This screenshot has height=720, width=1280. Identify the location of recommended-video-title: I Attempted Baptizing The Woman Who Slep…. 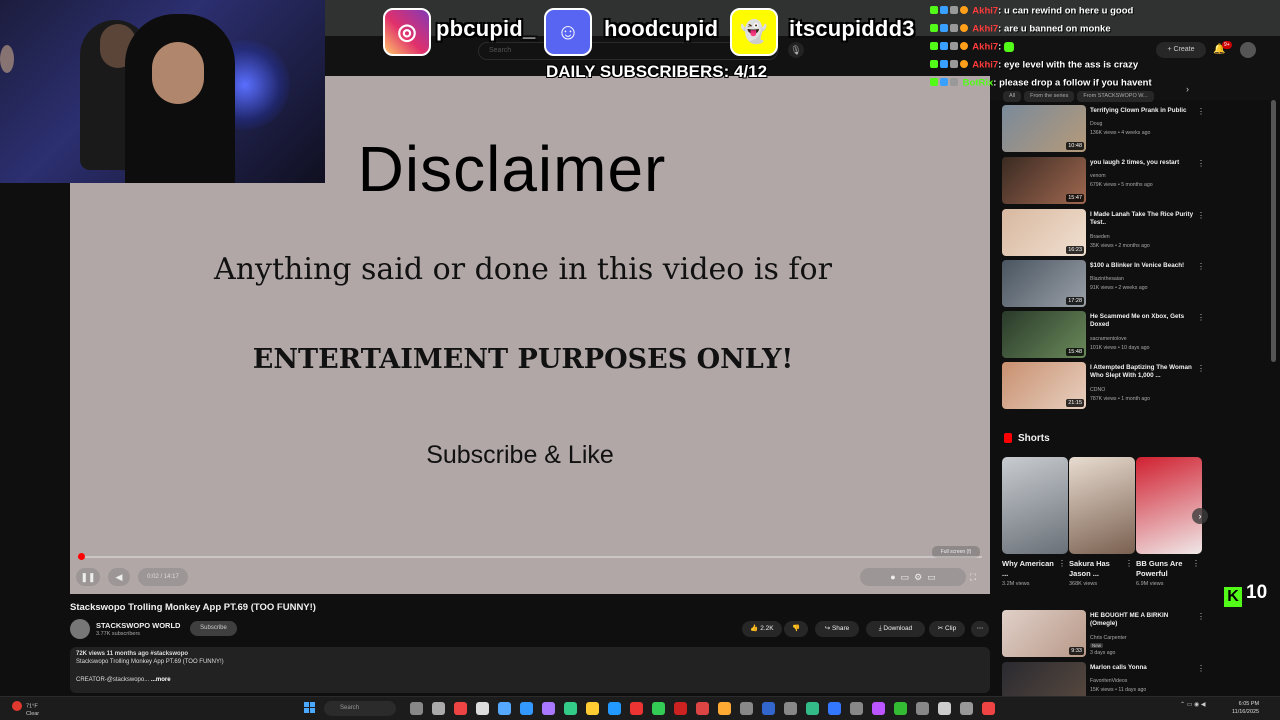
(1142, 372).